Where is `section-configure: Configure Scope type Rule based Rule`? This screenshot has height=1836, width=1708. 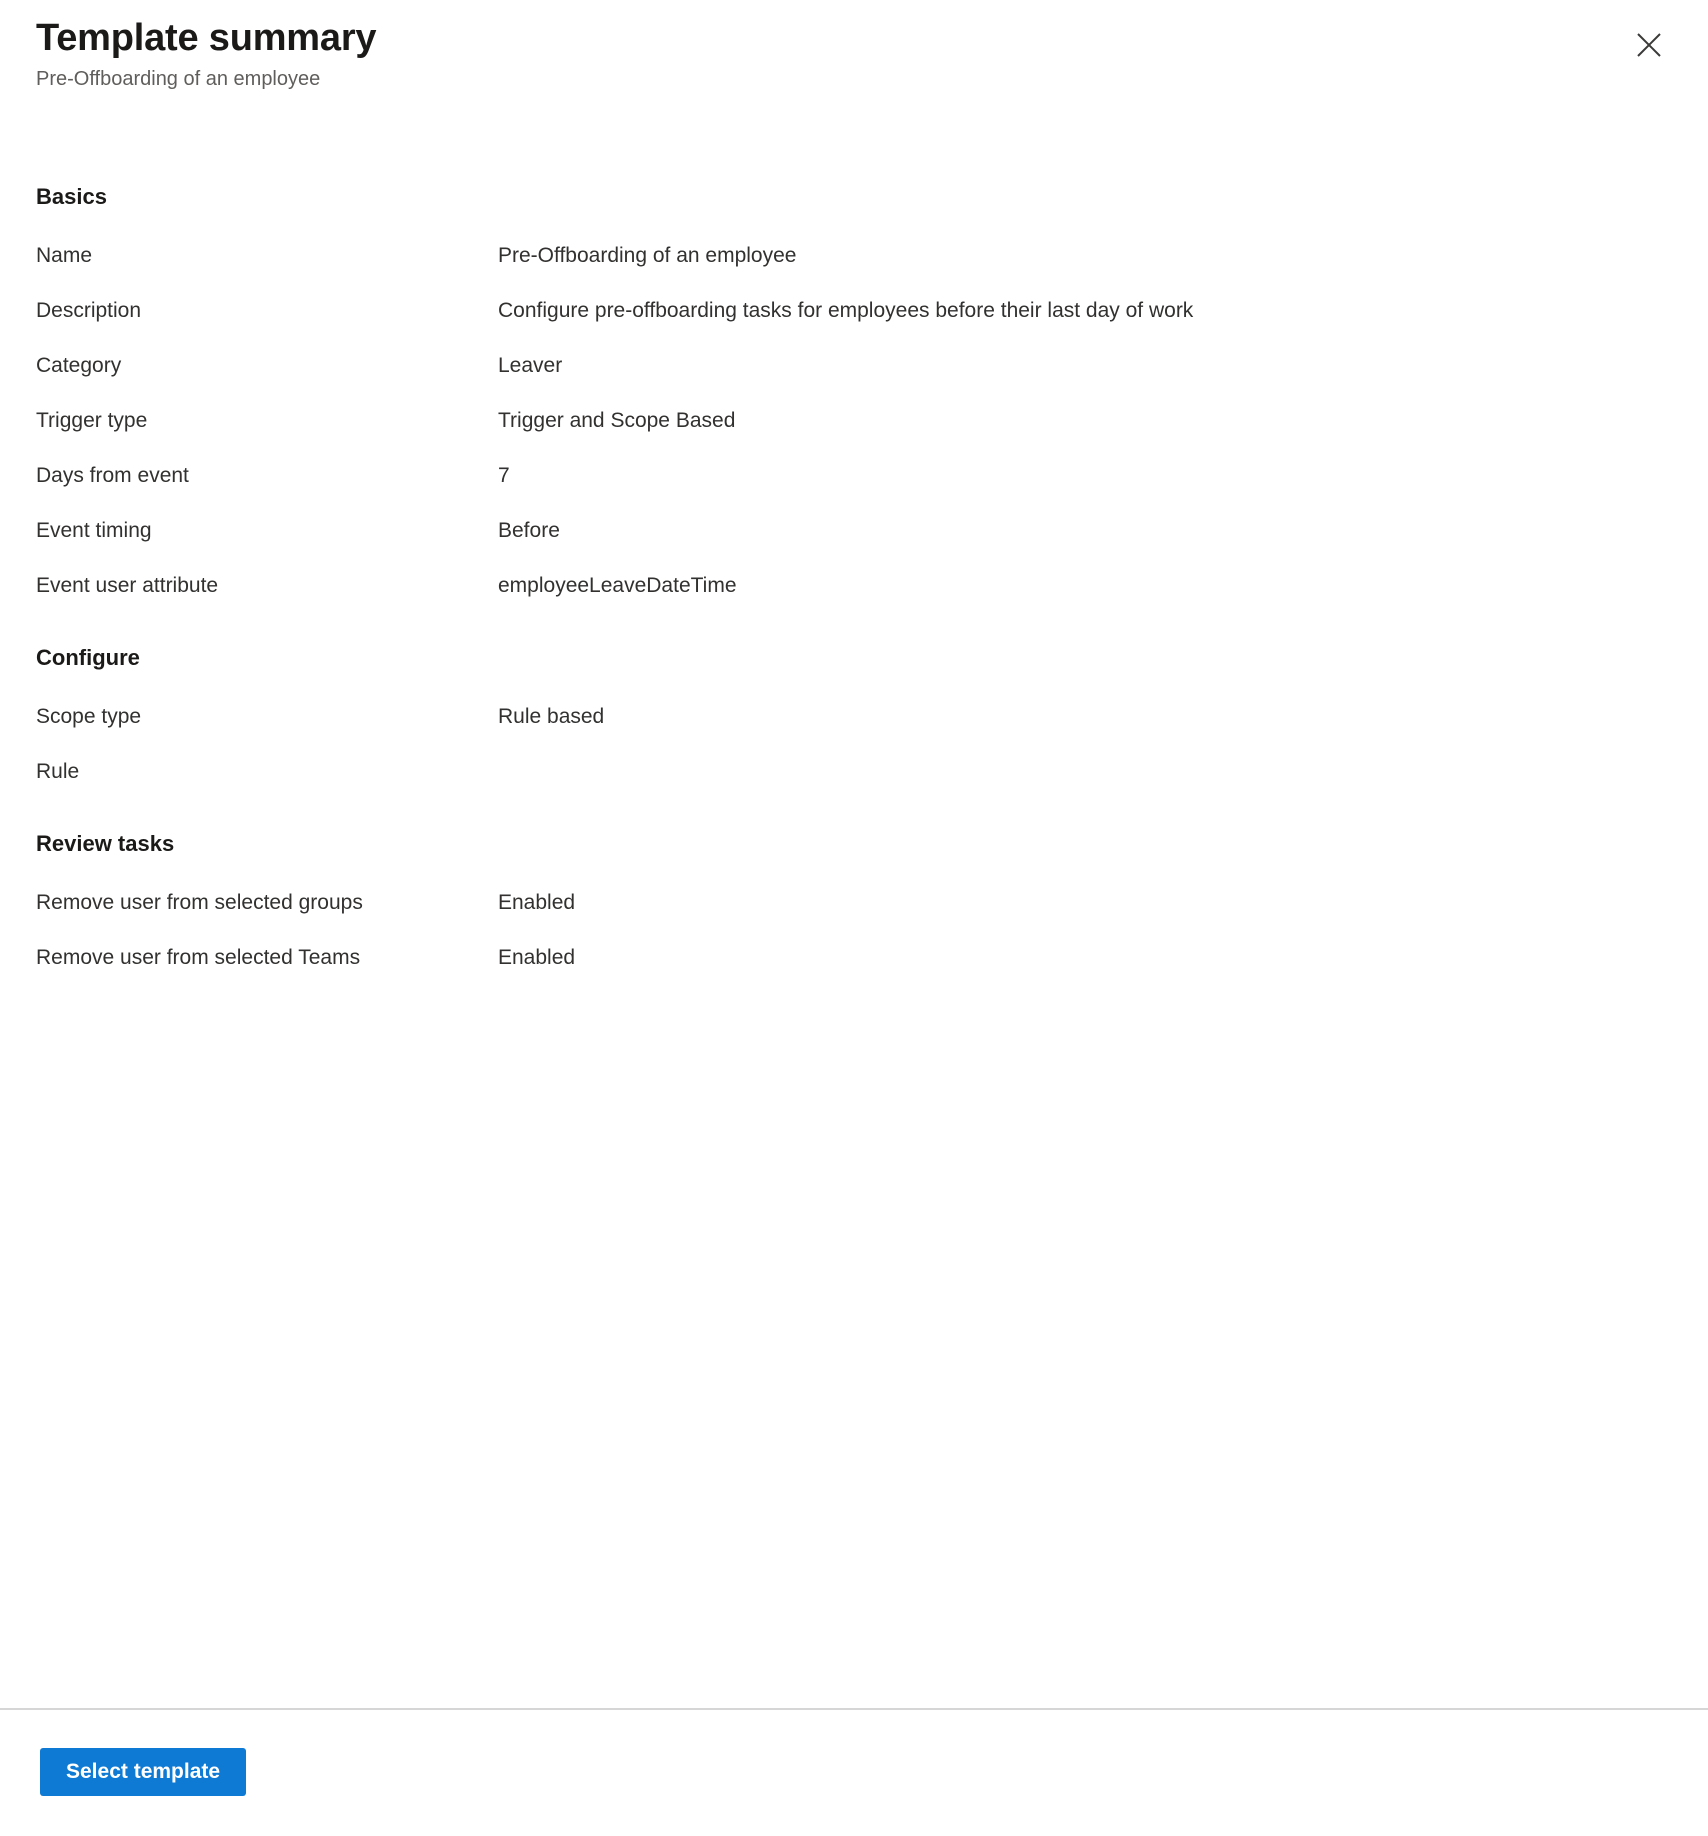 section-configure: Configure Scope type Rule based Rule is located at coordinates (854, 721).